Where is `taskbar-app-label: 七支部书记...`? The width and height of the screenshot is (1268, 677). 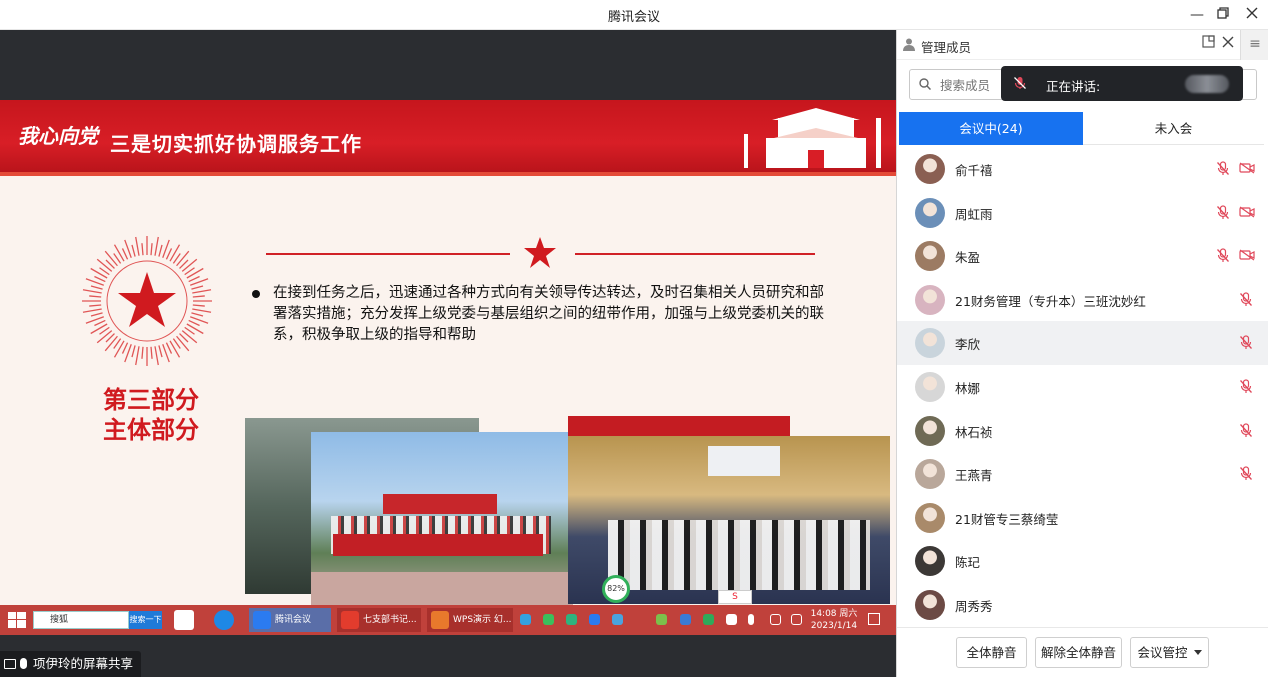 taskbar-app-label: 七支部书记... is located at coordinates (390, 620).